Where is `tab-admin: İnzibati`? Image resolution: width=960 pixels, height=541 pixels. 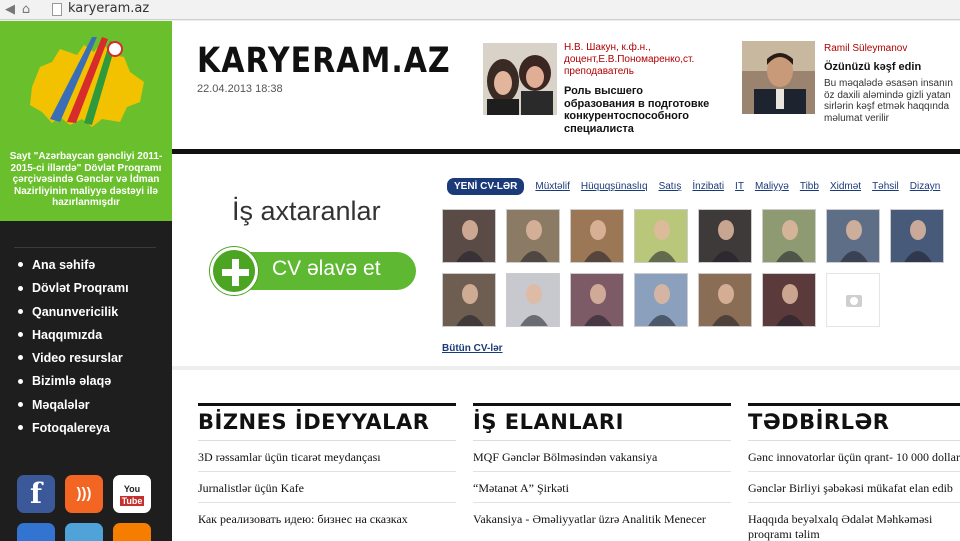 tab-admin: İnzibati is located at coordinates (708, 186).